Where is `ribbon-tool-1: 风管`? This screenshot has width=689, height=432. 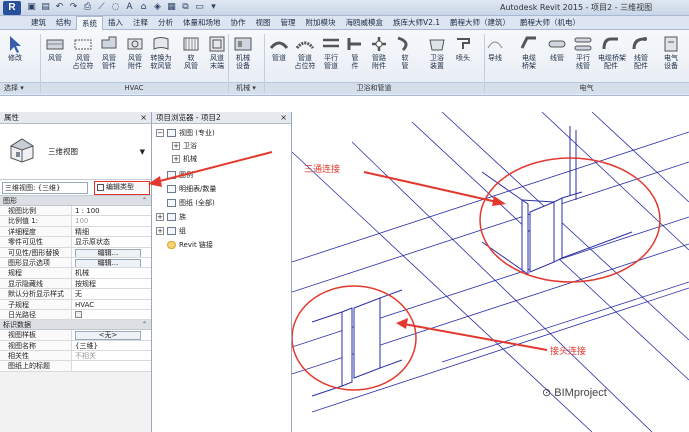 ribbon-tool-1: 风管 is located at coordinates (55, 48).